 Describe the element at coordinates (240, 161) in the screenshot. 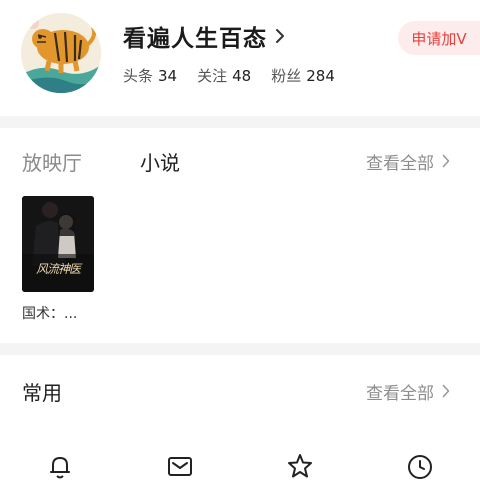

I see `media-section-header: 放映厅 小说 查看全部` at that location.